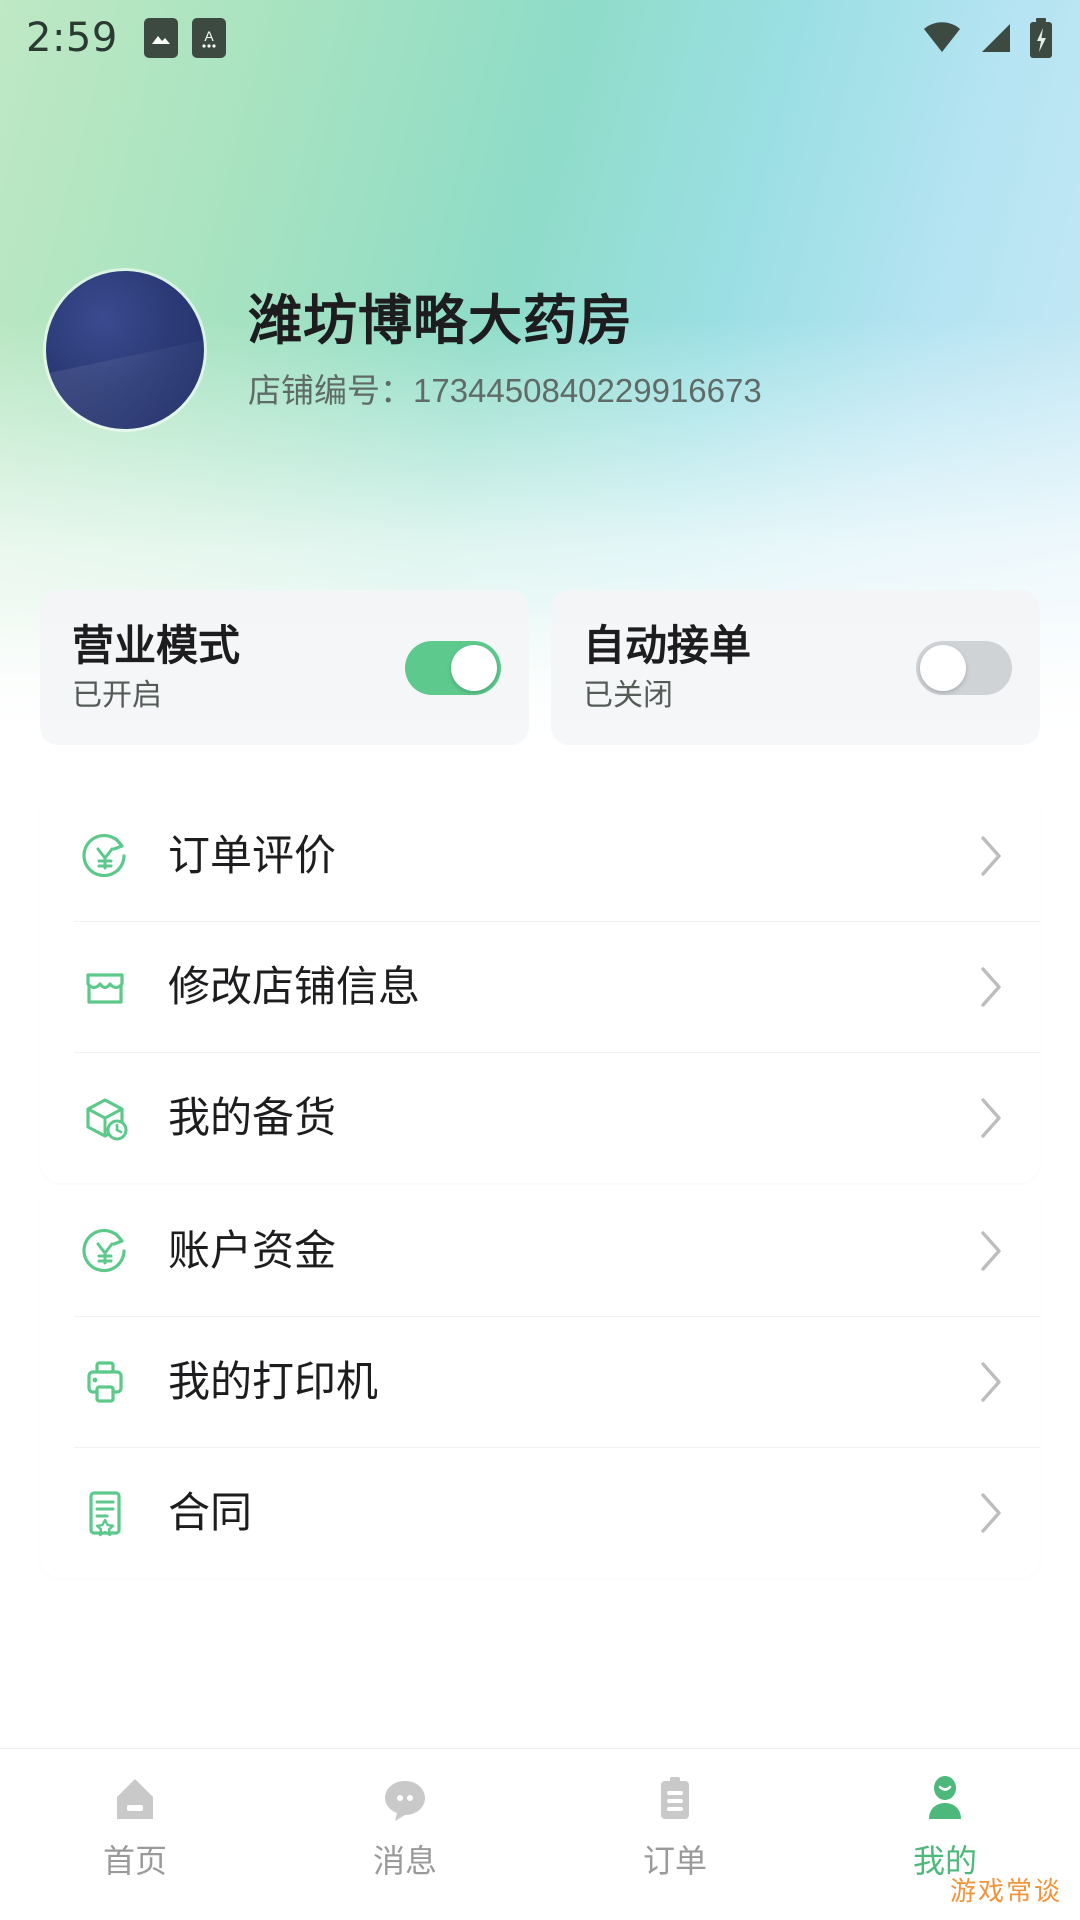 The width and height of the screenshot is (1080, 1920). What do you see at coordinates (252, 1117) in the screenshot?
I see `menu-item-label: 我的备货` at bounding box center [252, 1117].